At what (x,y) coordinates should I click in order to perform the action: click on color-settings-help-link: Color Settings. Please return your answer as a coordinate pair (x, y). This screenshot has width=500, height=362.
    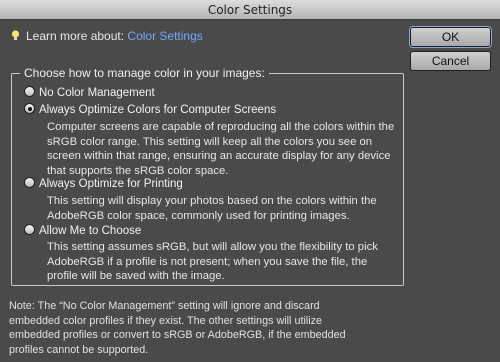
    Looking at the image, I should click on (164, 36).